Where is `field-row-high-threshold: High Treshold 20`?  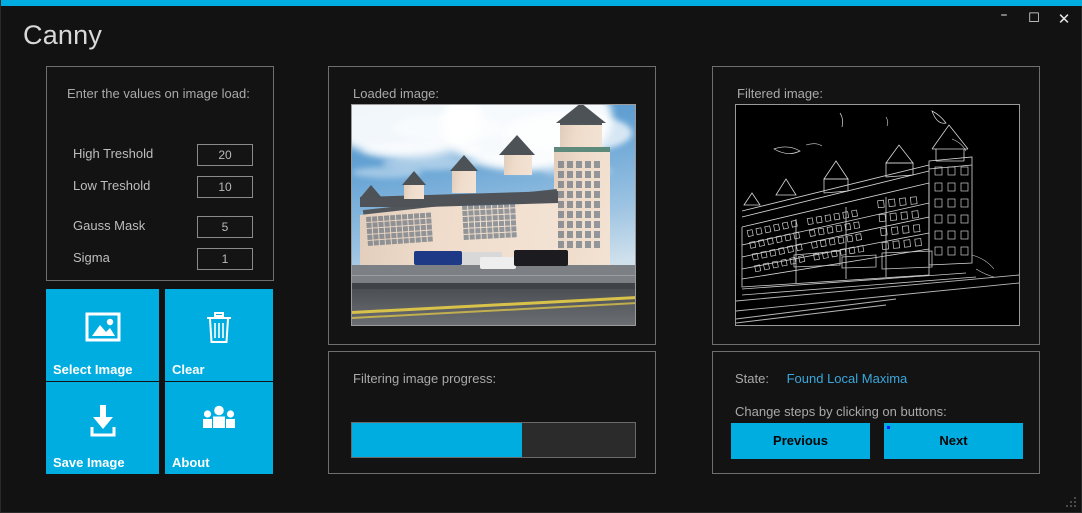 field-row-high-threshold: High Treshold 20 is located at coordinates (163, 155).